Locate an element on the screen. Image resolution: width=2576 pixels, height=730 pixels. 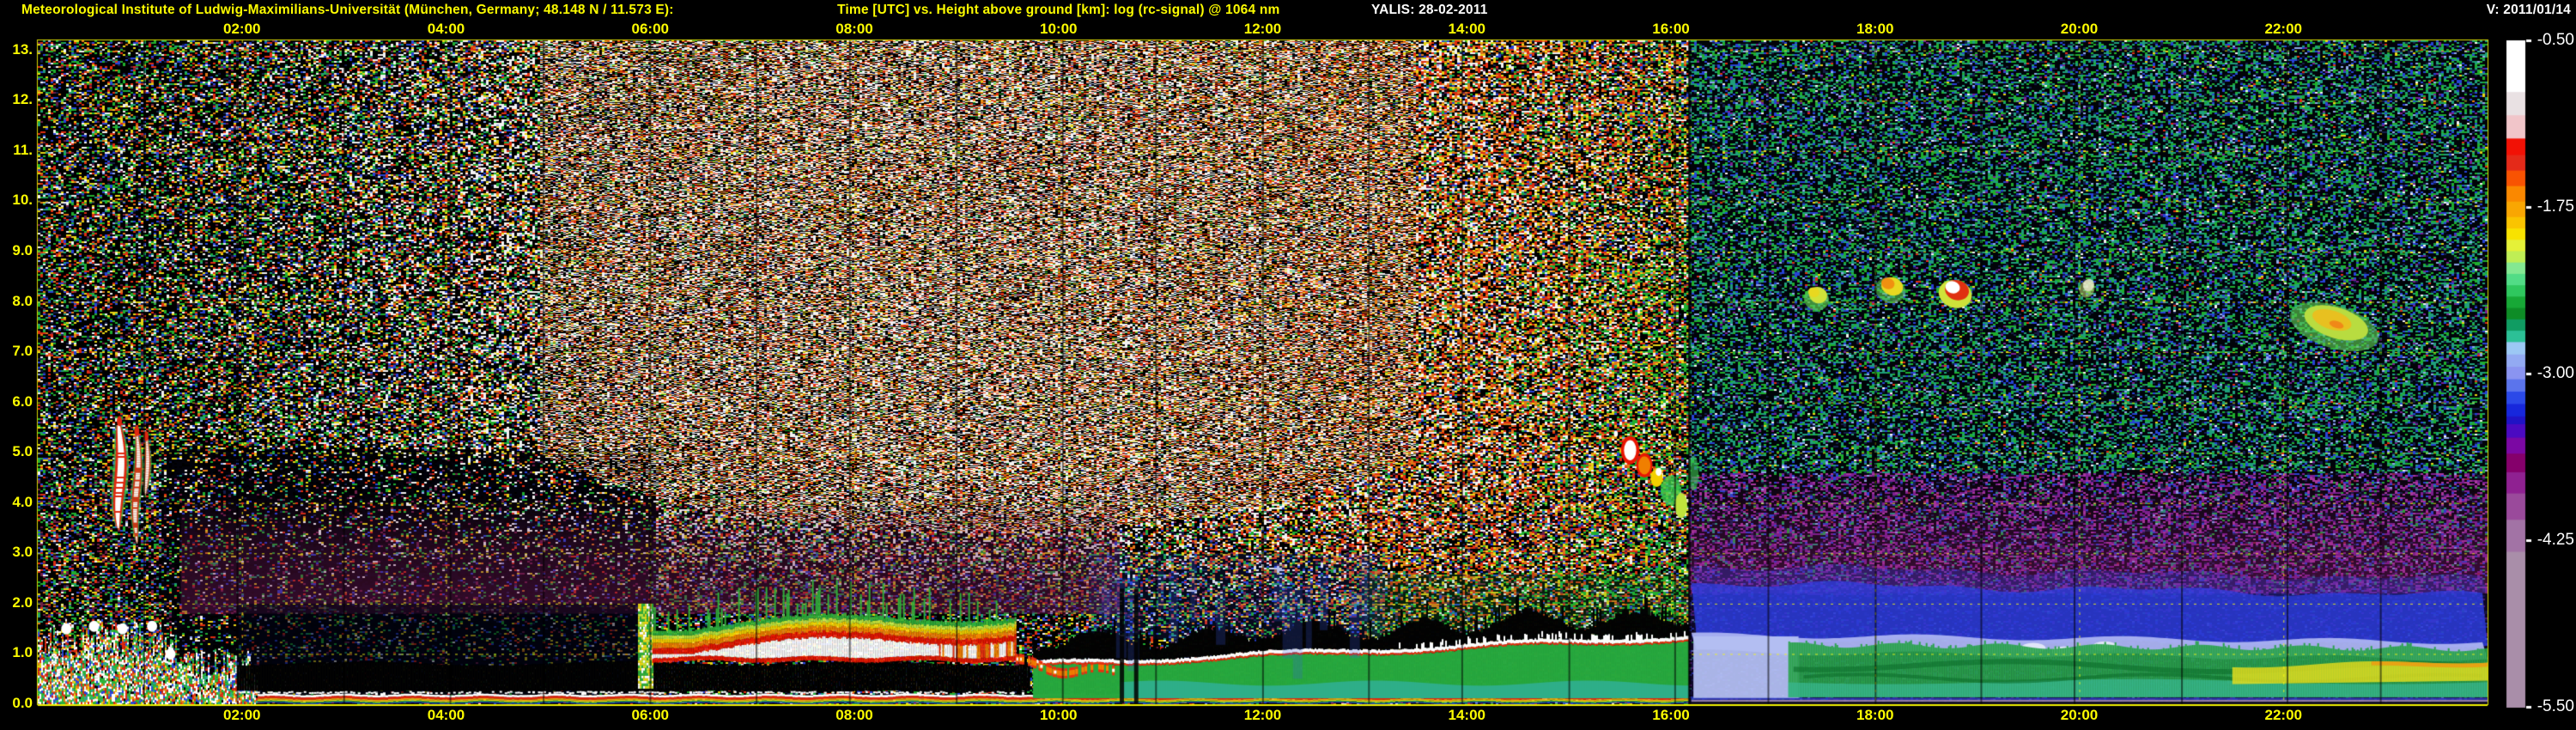
y-tick-label: 4.0 is located at coordinates (23, 501).